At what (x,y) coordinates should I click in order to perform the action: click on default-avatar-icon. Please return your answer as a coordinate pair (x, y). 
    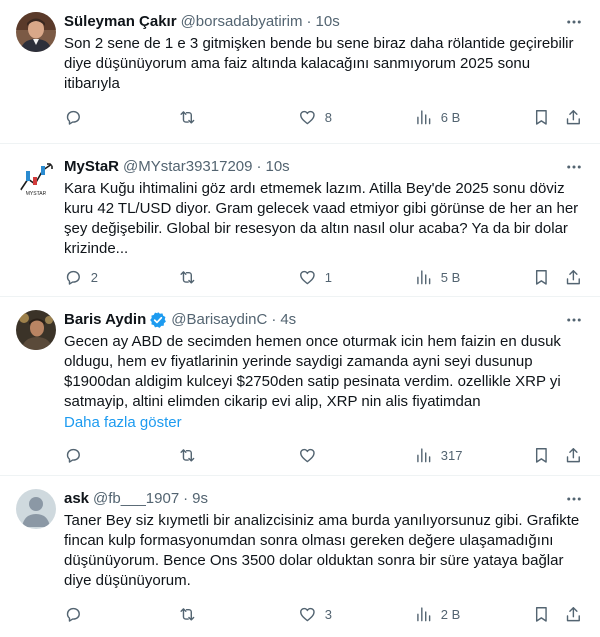
    Looking at the image, I should click on (36, 509).